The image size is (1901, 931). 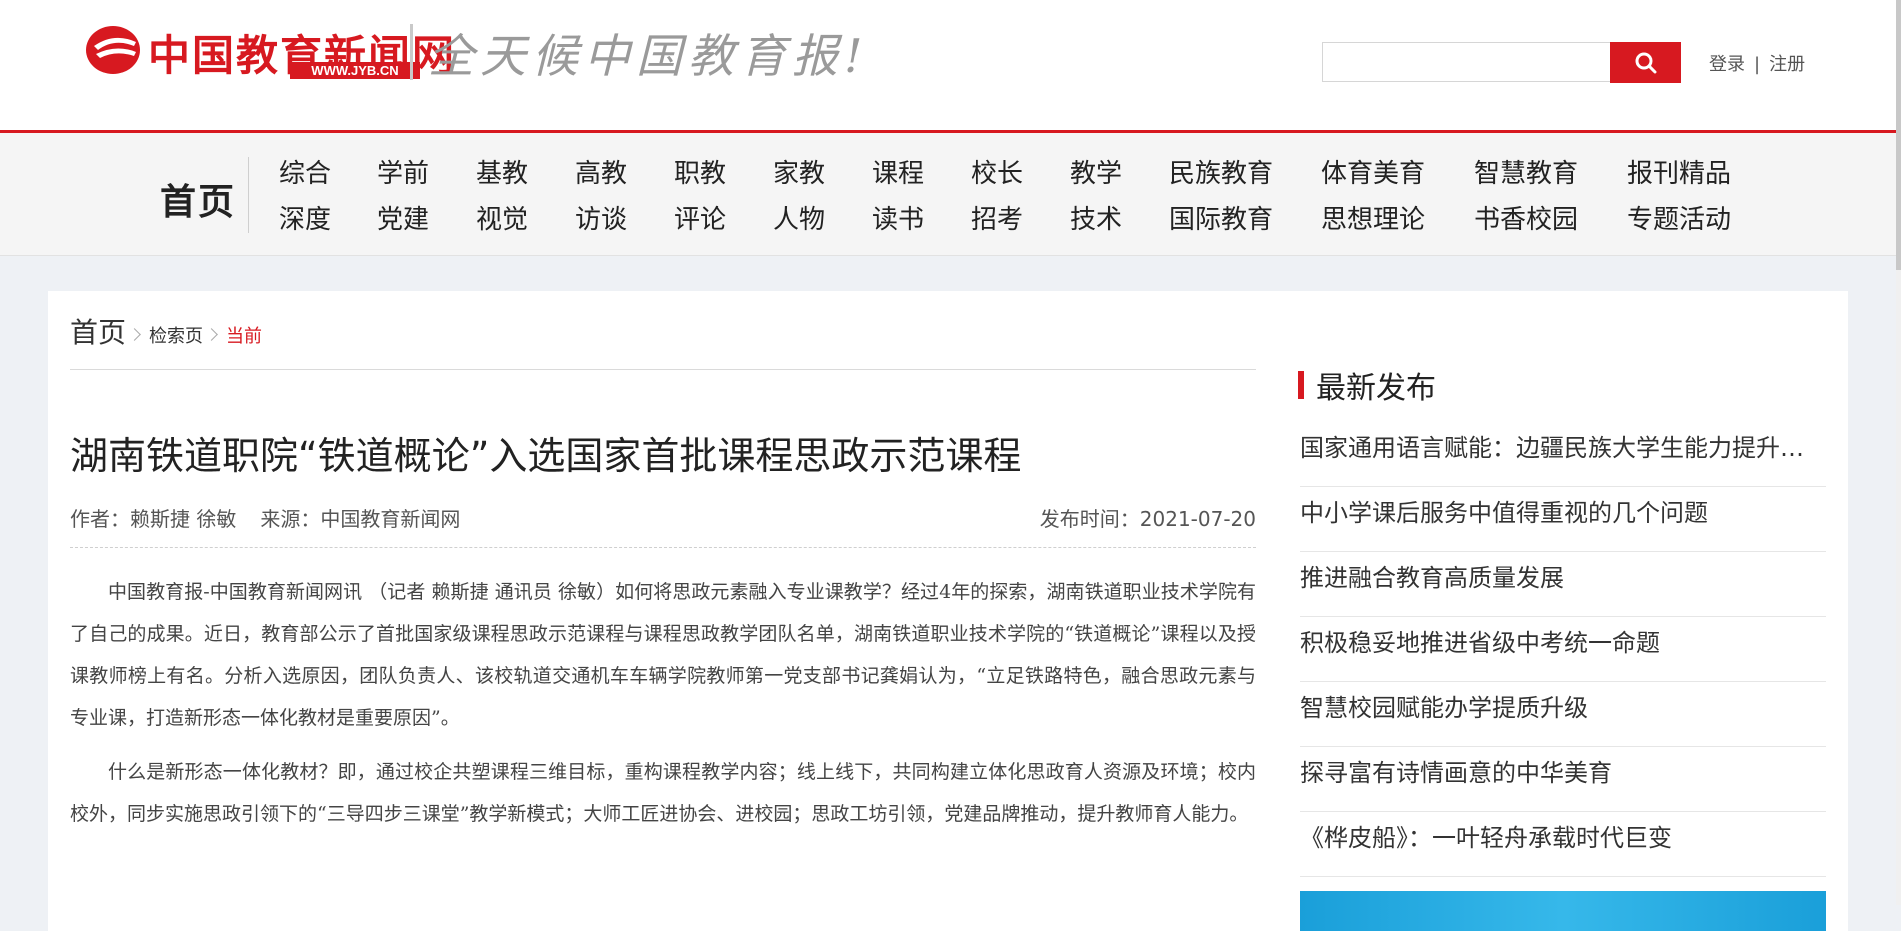 What do you see at coordinates (1301, 385) in the screenshot?
I see `sidebar-title-marker` at bounding box center [1301, 385].